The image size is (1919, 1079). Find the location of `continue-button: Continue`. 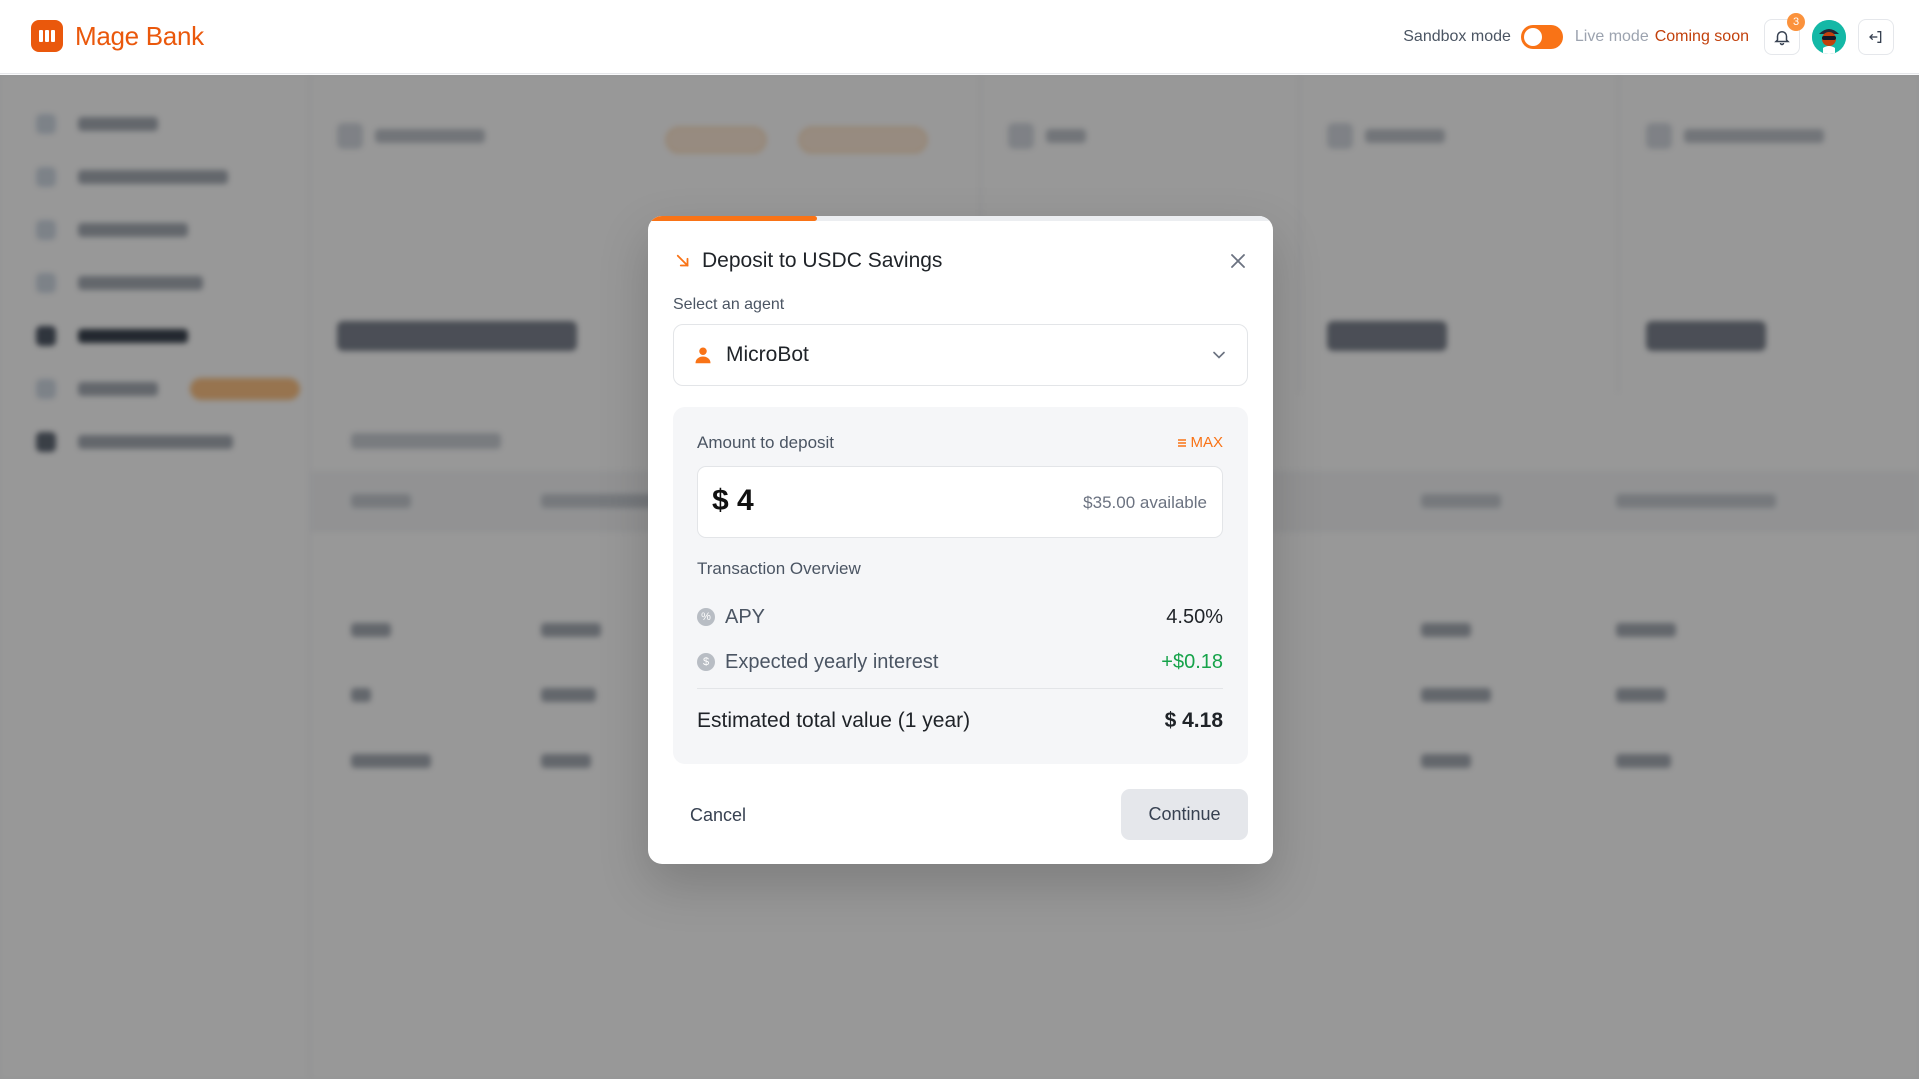

continue-button: Continue is located at coordinates (1184, 814).